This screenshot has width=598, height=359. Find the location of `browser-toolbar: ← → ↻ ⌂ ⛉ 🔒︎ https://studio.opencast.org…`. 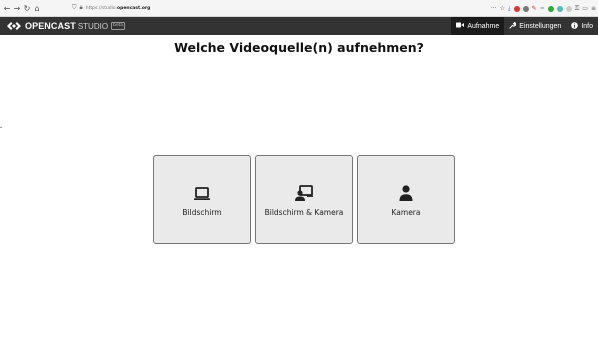

browser-toolbar: ← → ↻ ⌂ ⛉ 🔒︎ https://studio.opencast.org… is located at coordinates (299, 8).